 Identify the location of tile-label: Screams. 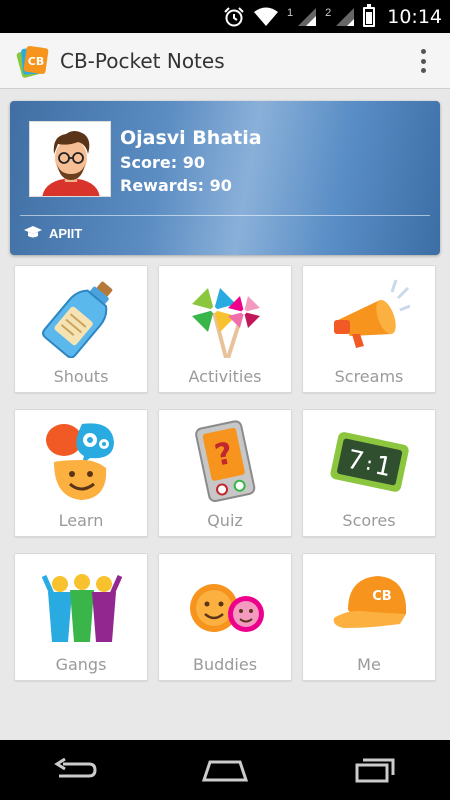
(369, 376).